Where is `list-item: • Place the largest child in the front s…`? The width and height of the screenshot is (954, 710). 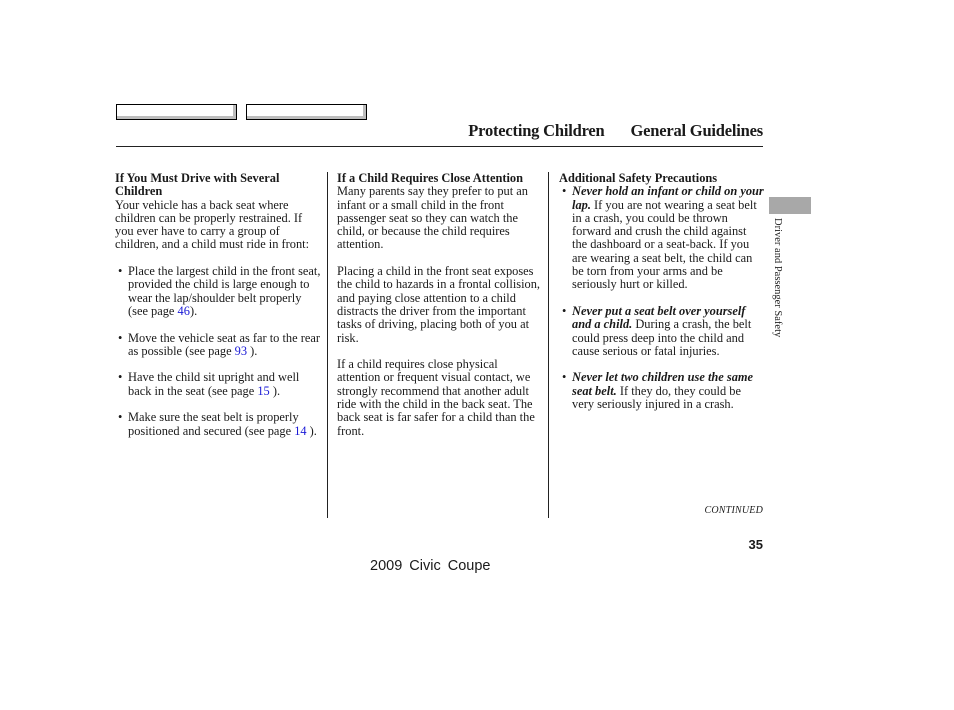 list-item: • Place the largest child in the front s… is located at coordinates (219, 291).